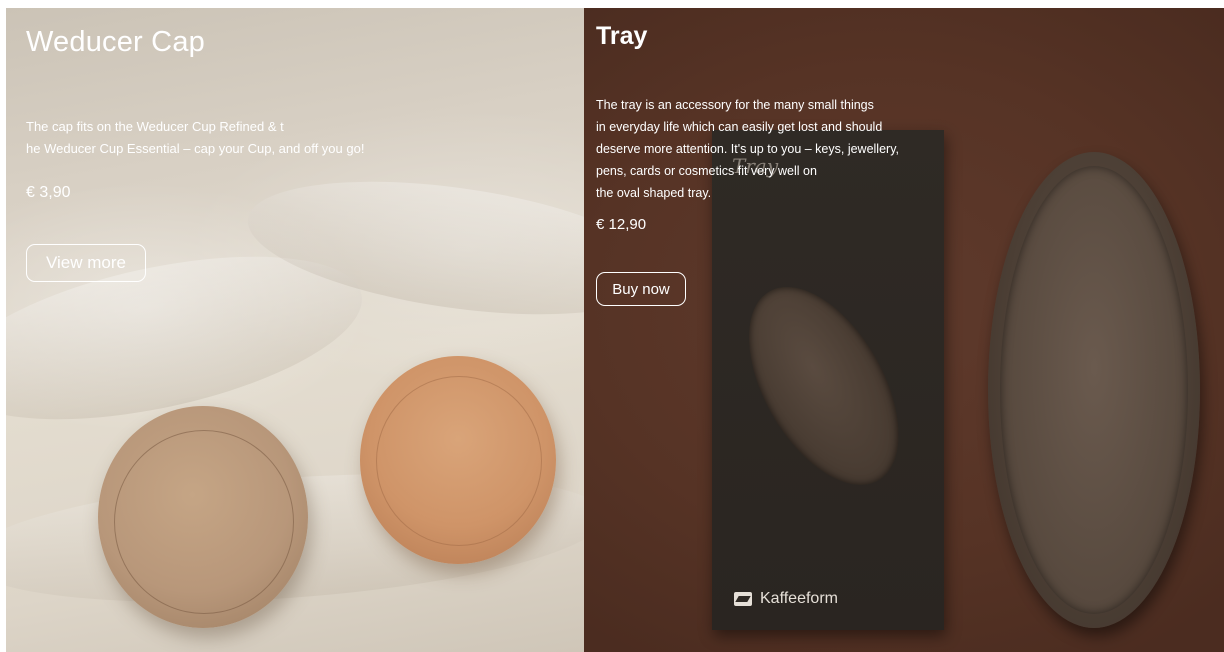 This screenshot has width=1224, height=652. What do you see at coordinates (86, 263) in the screenshot?
I see `view-more-button: View more` at bounding box center [86, 263].